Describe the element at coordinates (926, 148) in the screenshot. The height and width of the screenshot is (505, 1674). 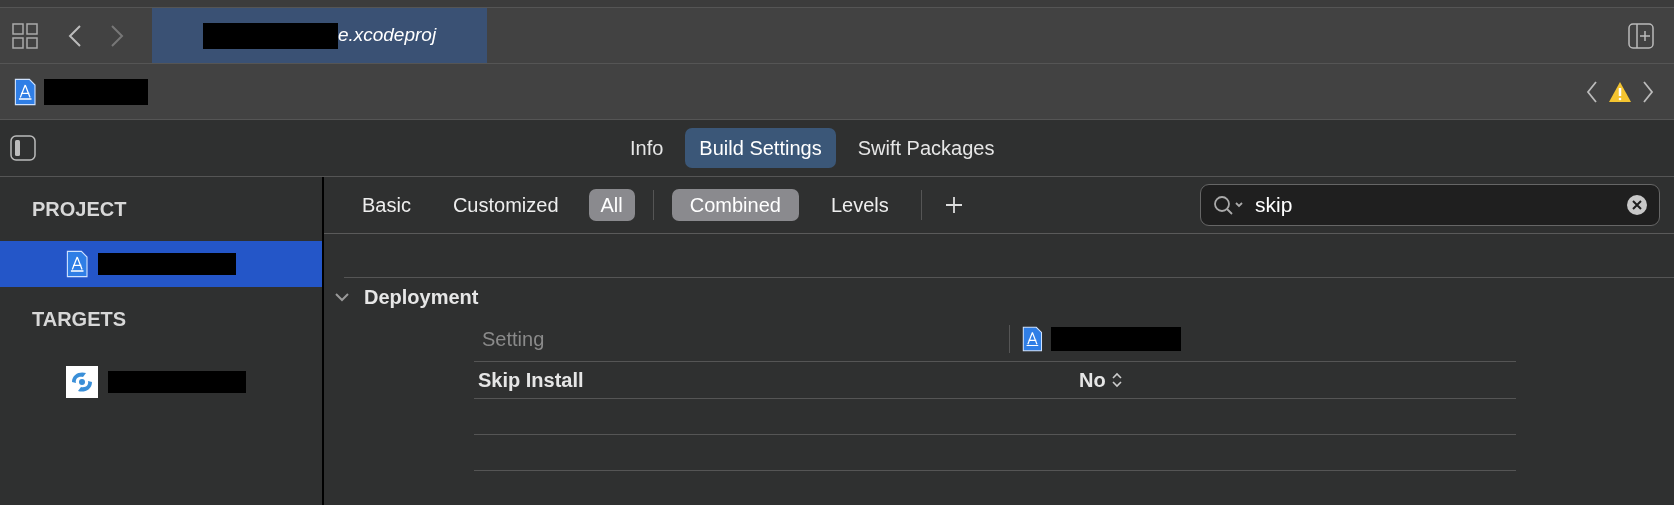
I see `editor-tab: Swift Packages` at that location.